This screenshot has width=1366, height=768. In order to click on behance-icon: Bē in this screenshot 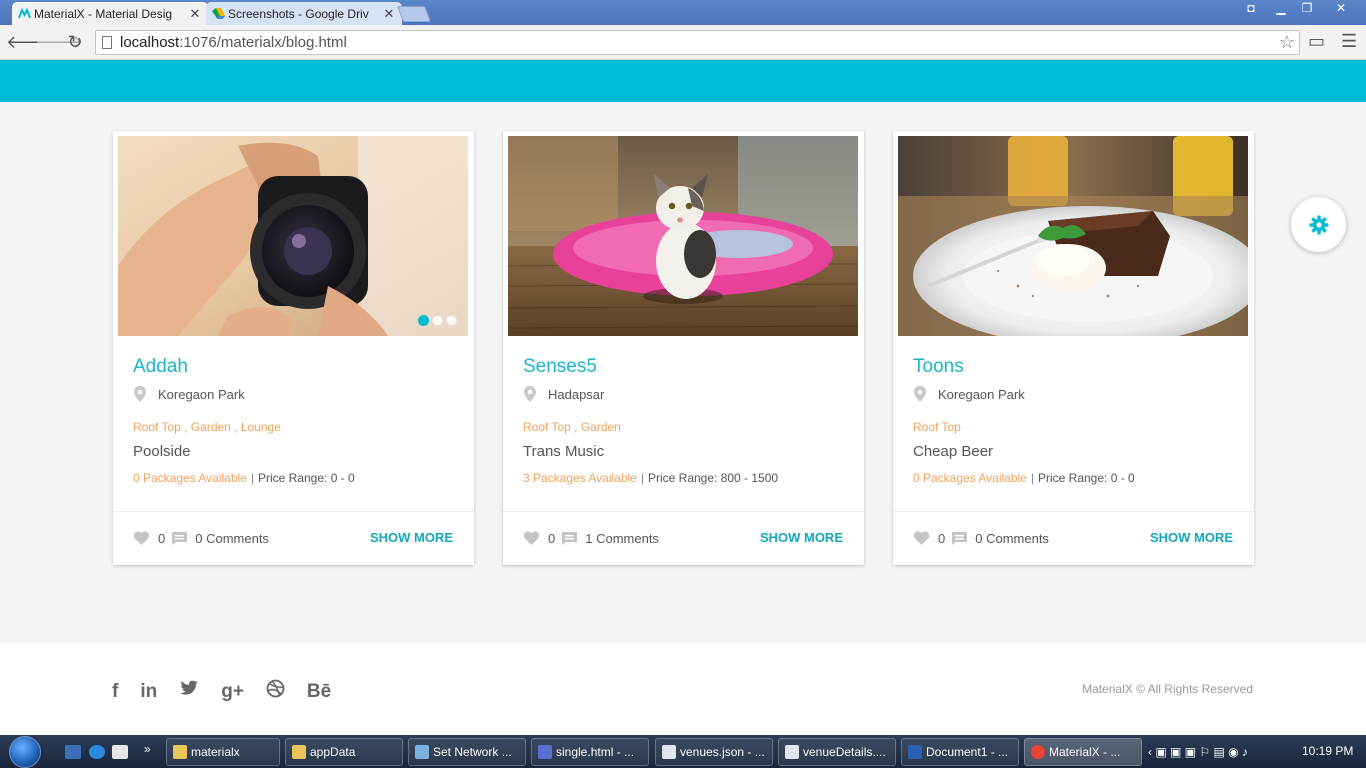, I will do `click(319, 692)`.